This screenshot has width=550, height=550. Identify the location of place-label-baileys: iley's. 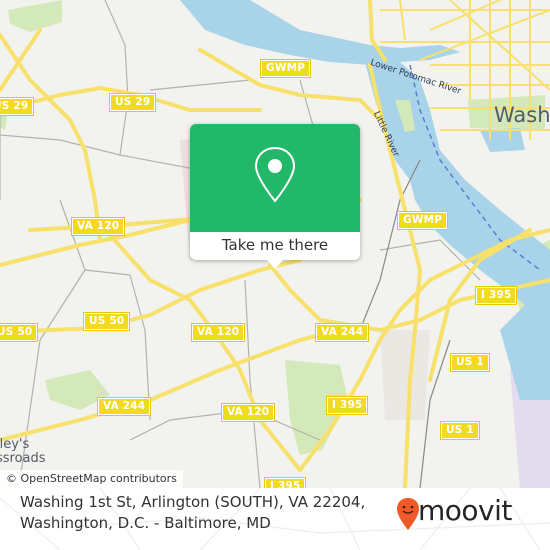
(15, 444).